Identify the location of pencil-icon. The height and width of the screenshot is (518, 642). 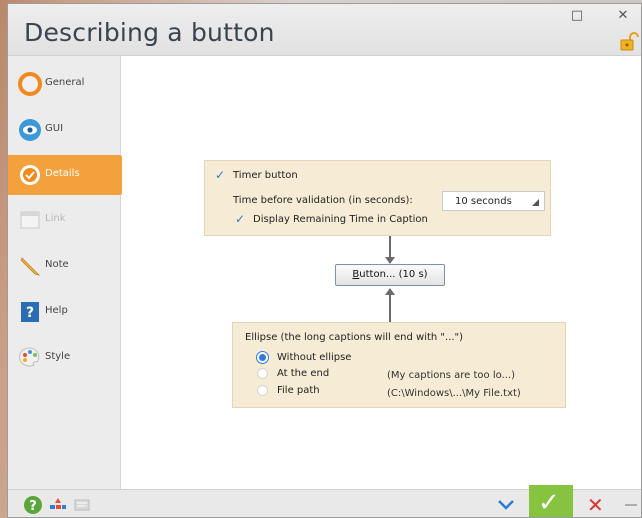
(30, 266).